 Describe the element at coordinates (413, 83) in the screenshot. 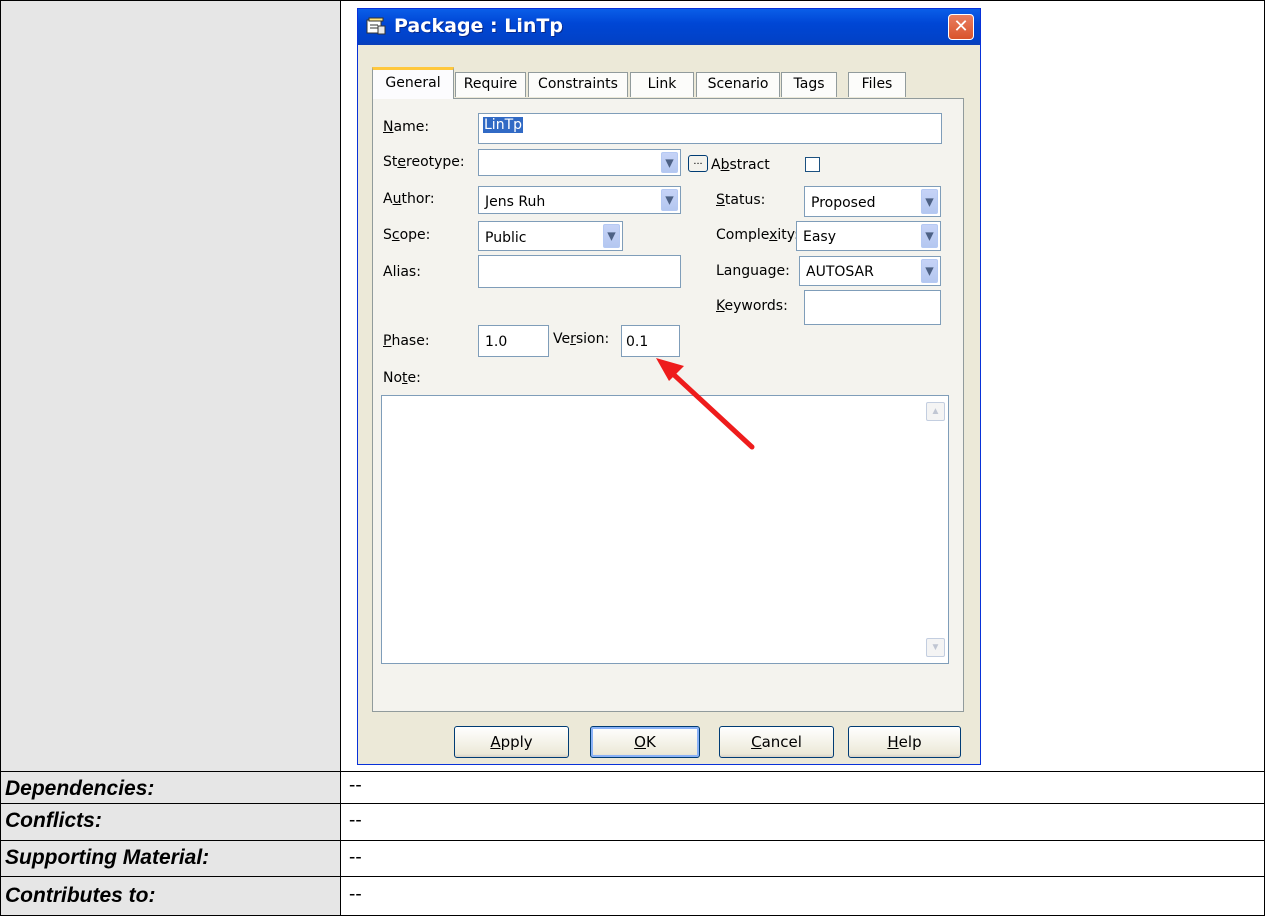

I see `tab-general: General` at that location.